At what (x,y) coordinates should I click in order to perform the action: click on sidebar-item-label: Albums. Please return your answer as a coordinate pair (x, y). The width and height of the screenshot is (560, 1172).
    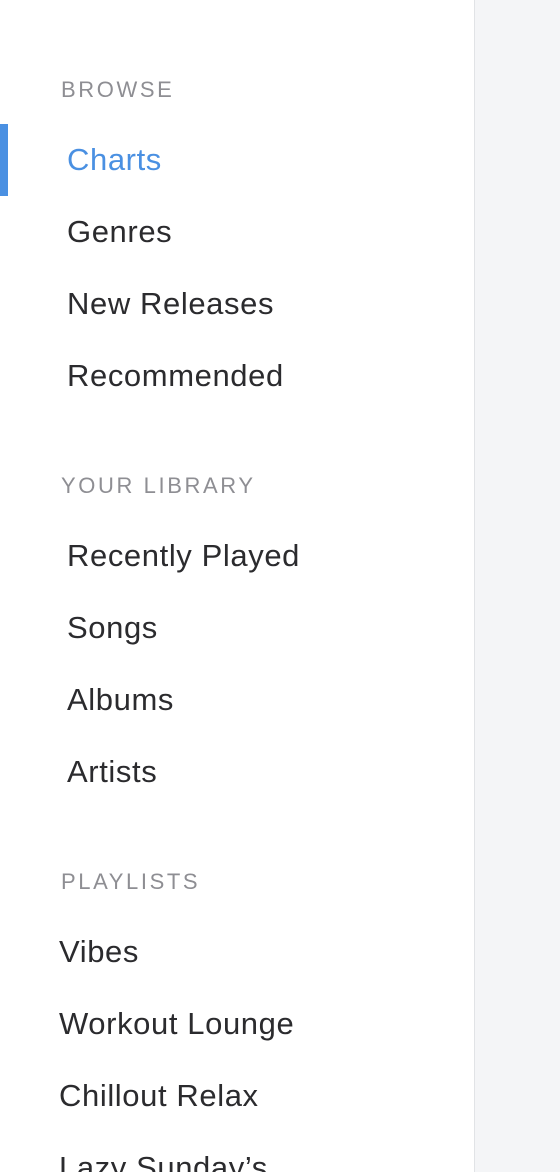
    Looking at the image, I should click on (120, 699).